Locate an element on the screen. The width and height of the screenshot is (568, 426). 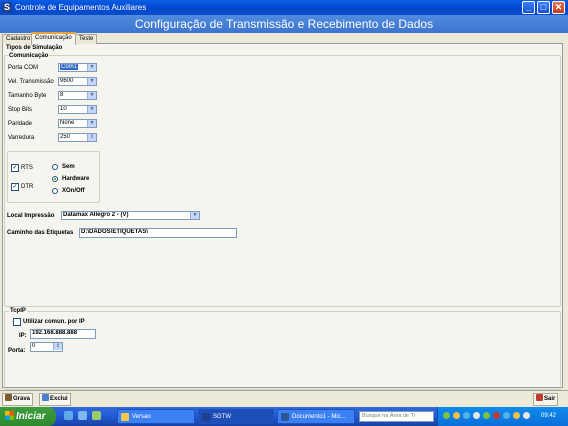
field-label: Porta COM is located at coordinates (23, 68).